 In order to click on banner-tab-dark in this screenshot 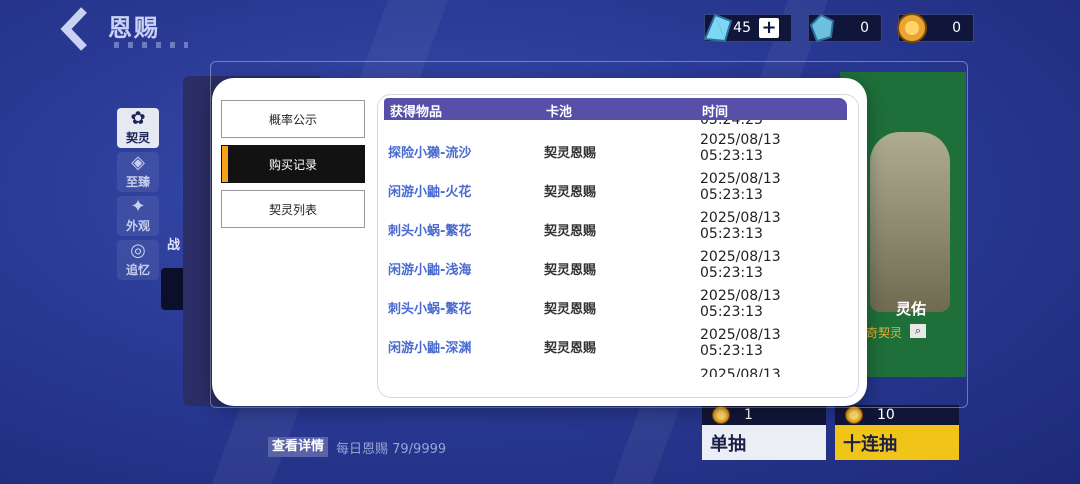, I will do `click(172, 289)`.